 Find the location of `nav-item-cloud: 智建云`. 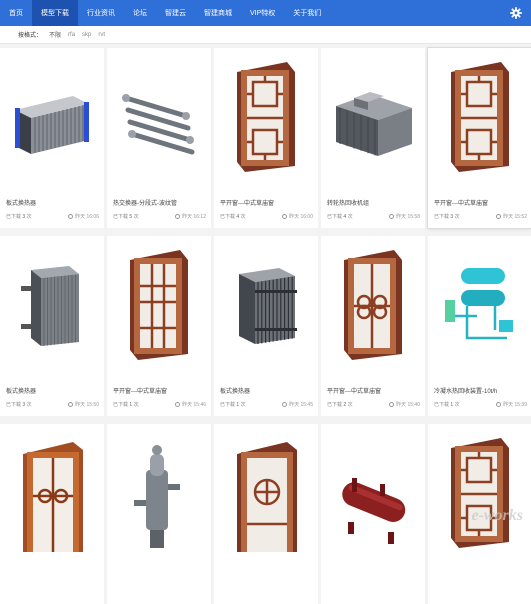

nav-item-cloud: 智建云 is located at coordinates (175, 13).